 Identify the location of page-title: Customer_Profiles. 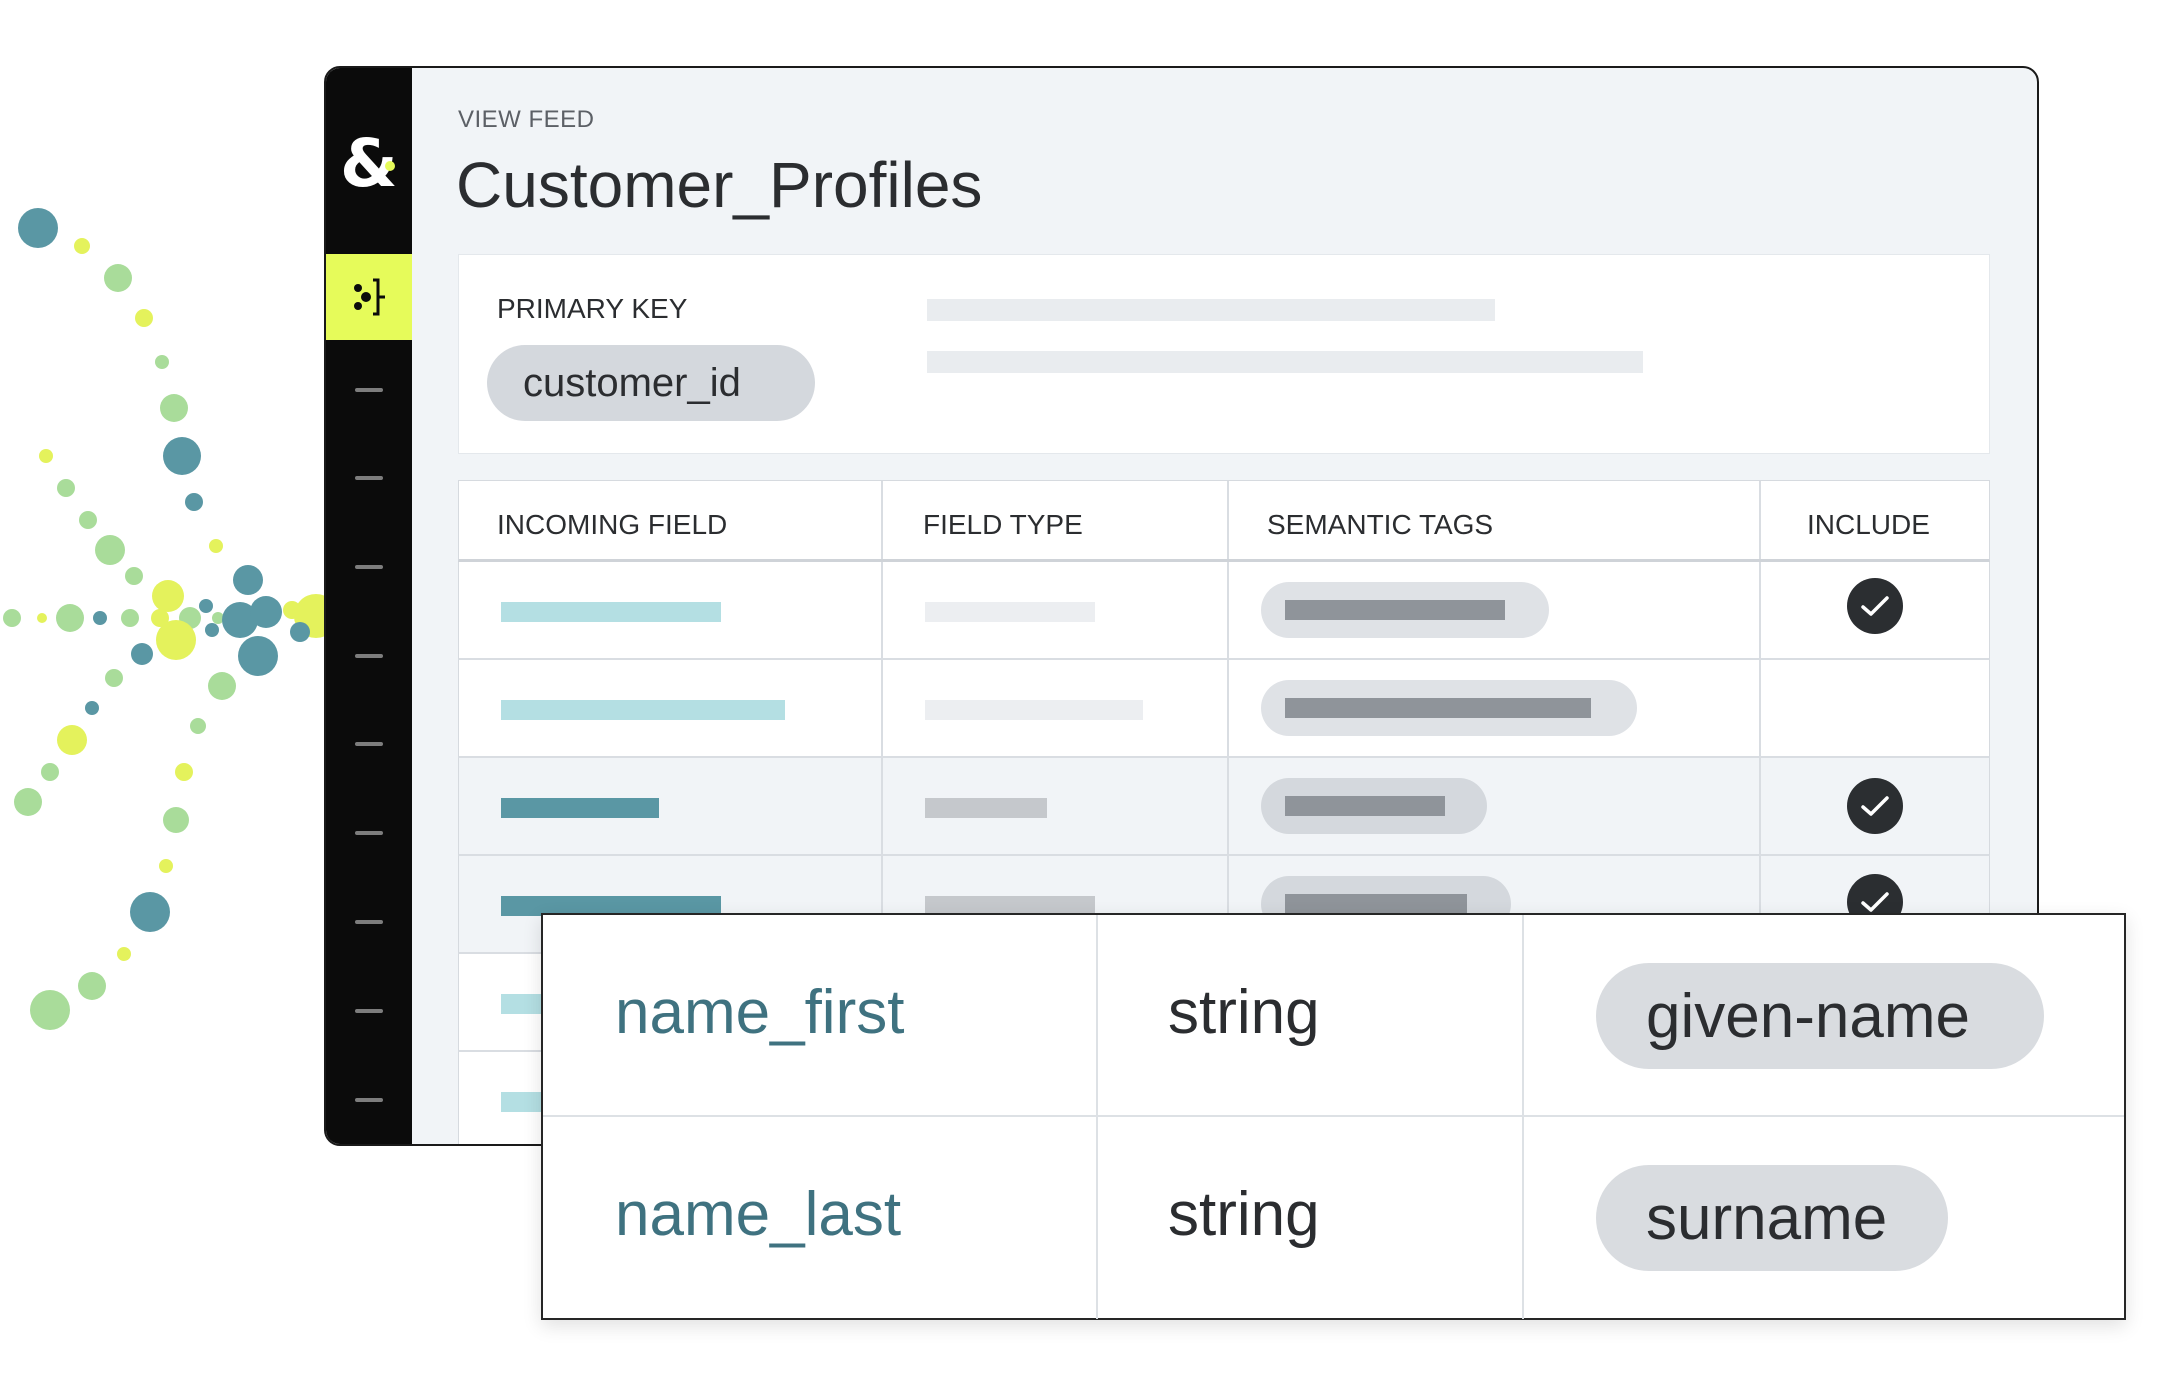
(719, 185).